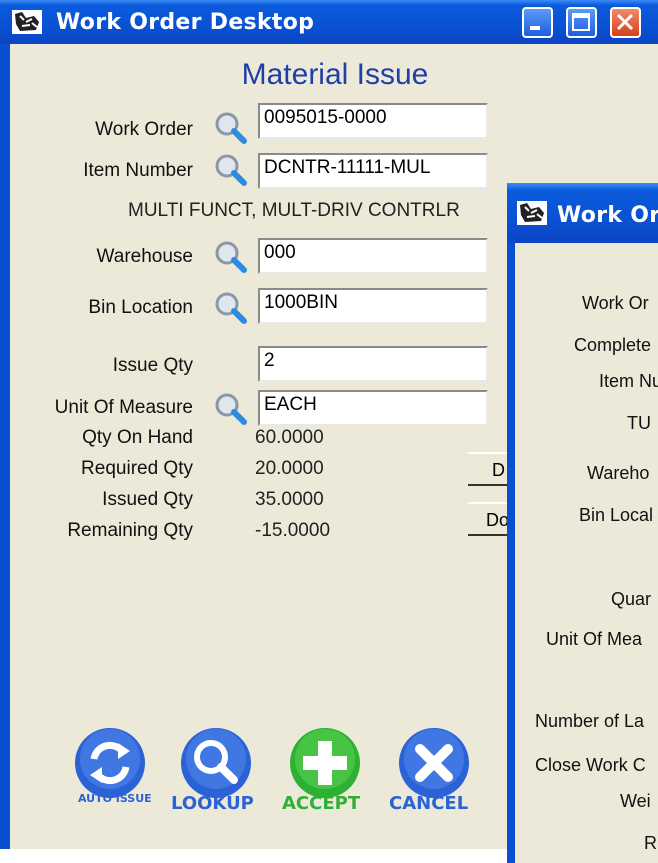 The height and width of the screenshot is (863, 658). I want to click on second-label-3: Item Num, so click(628, 381).